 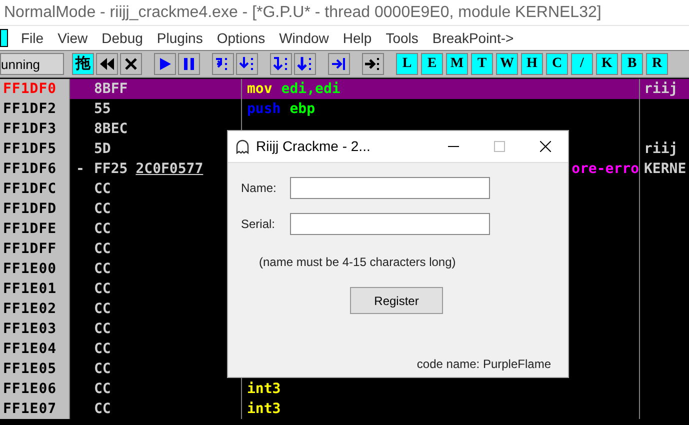 I want to click on address-cell: FF1E02, so click(x=30, y=309).